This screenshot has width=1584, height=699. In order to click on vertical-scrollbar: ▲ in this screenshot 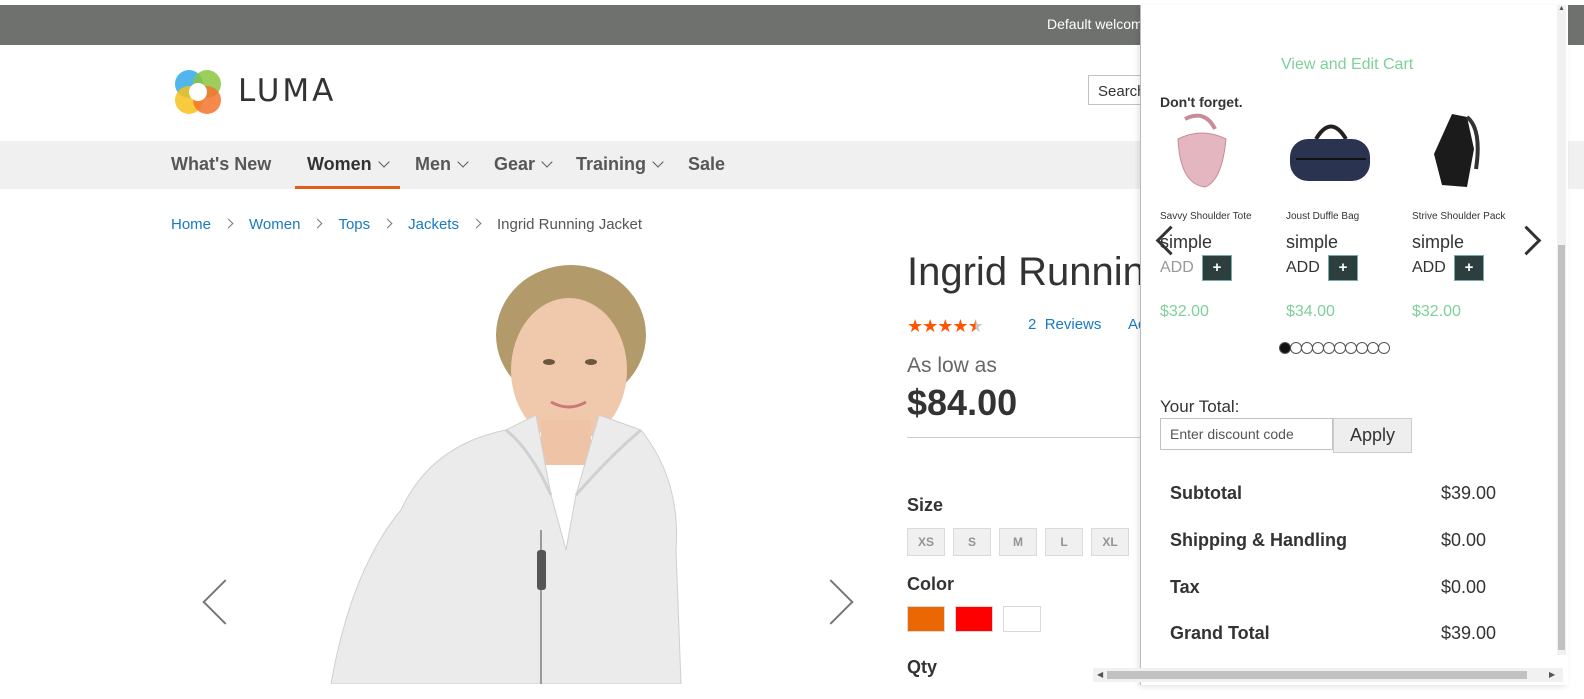, I will do `click(1561, 330)`.